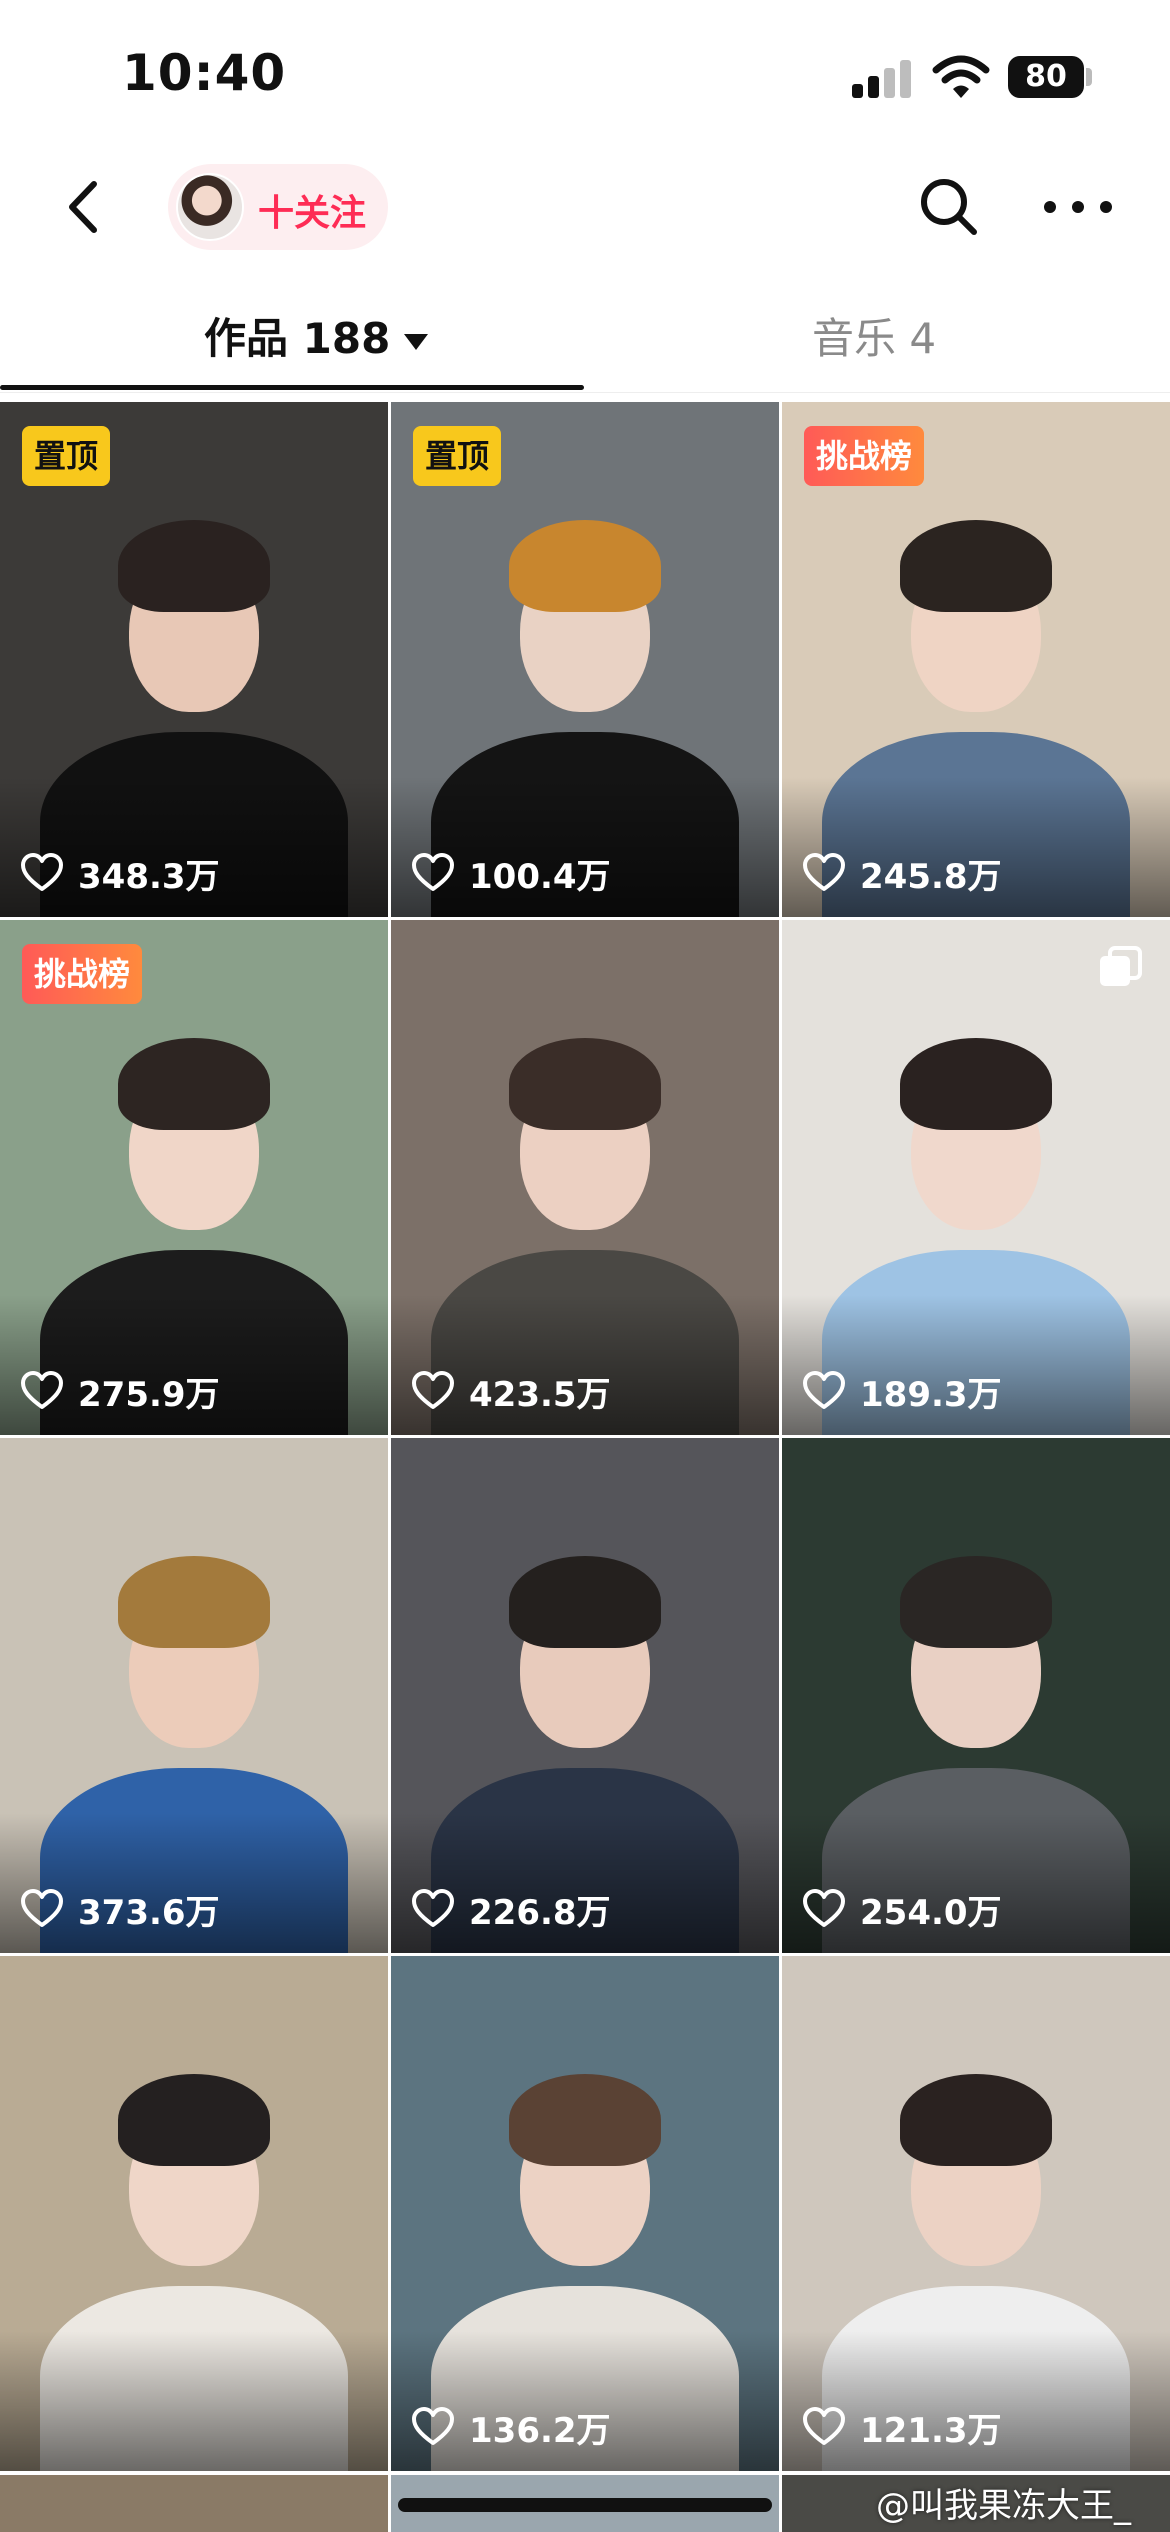 This screenshot has width=1170, height=2532. What do you see at coordinates (1089, 77) in the screenshot?
I see `battery-cap` at bounding box center [1089, 77].